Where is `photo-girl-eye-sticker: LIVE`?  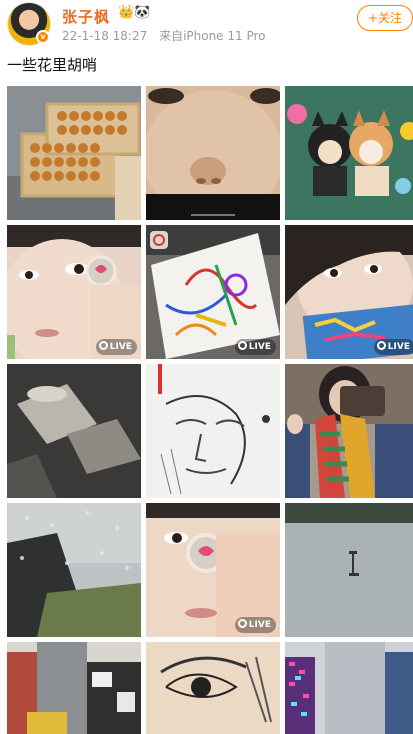 photo-girl-eye-sticker: LIVE is located at coordinates (74, 292).